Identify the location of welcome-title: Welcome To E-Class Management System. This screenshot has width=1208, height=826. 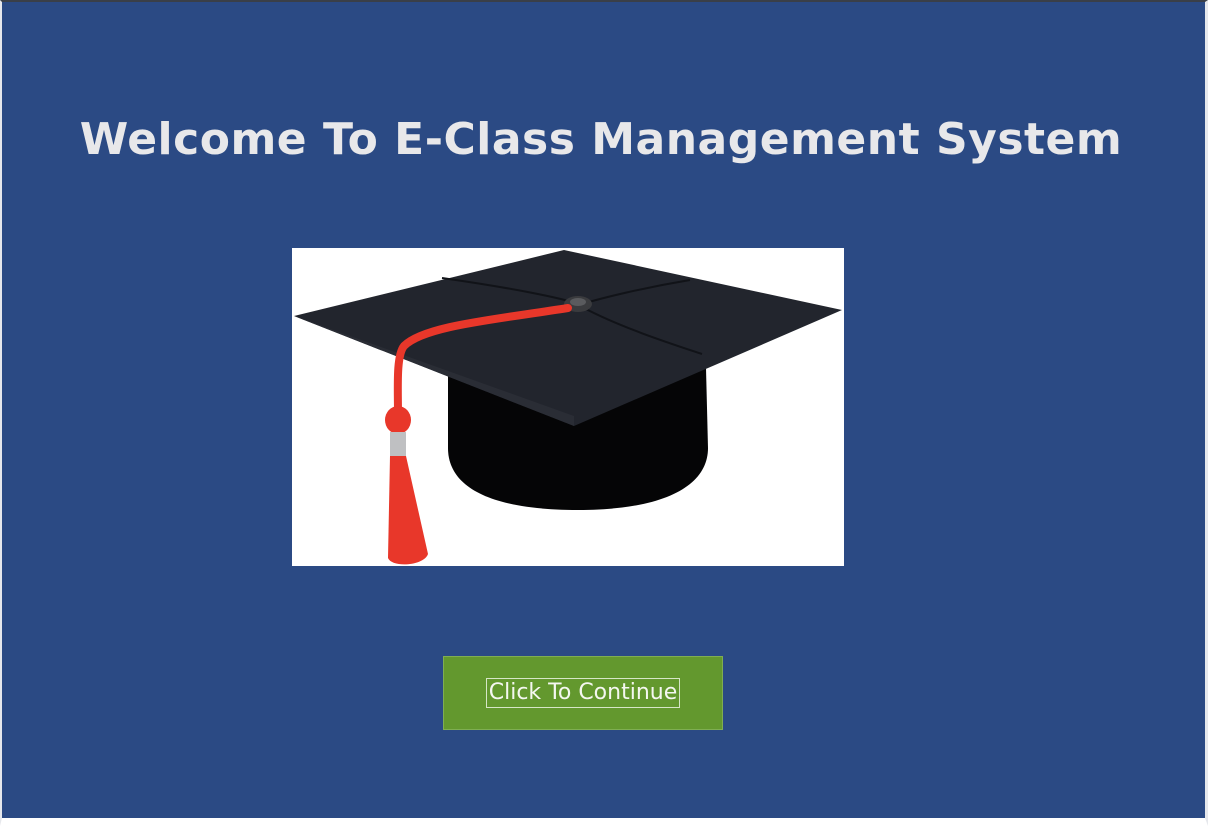
(601, 139).